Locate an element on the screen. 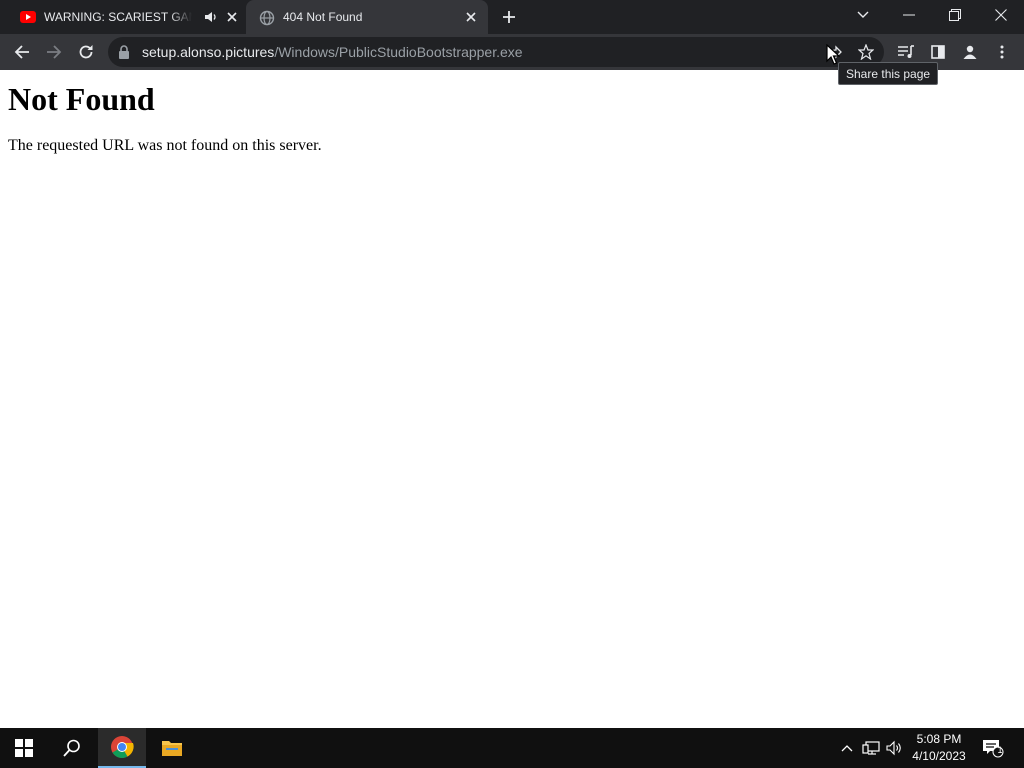 The width and height of the screenshot is (1024, 768). plus-icon is located at coordinates (509, 17).